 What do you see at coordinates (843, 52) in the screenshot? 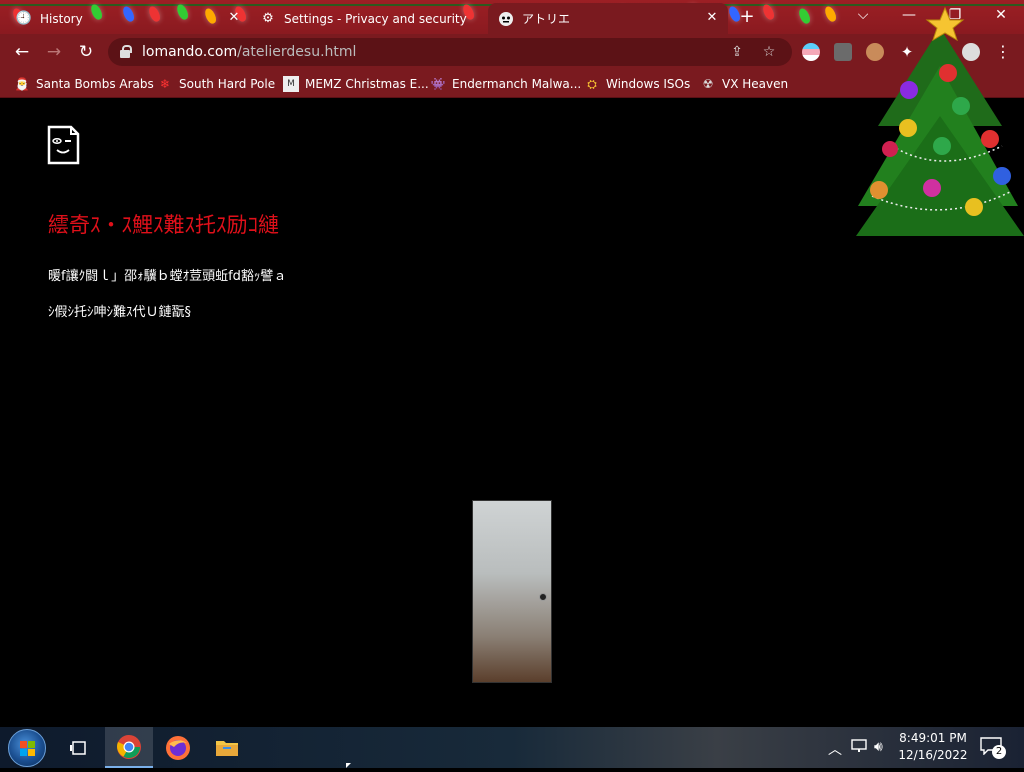
I see `extension-s-icon` at bounding box center [843, 52].